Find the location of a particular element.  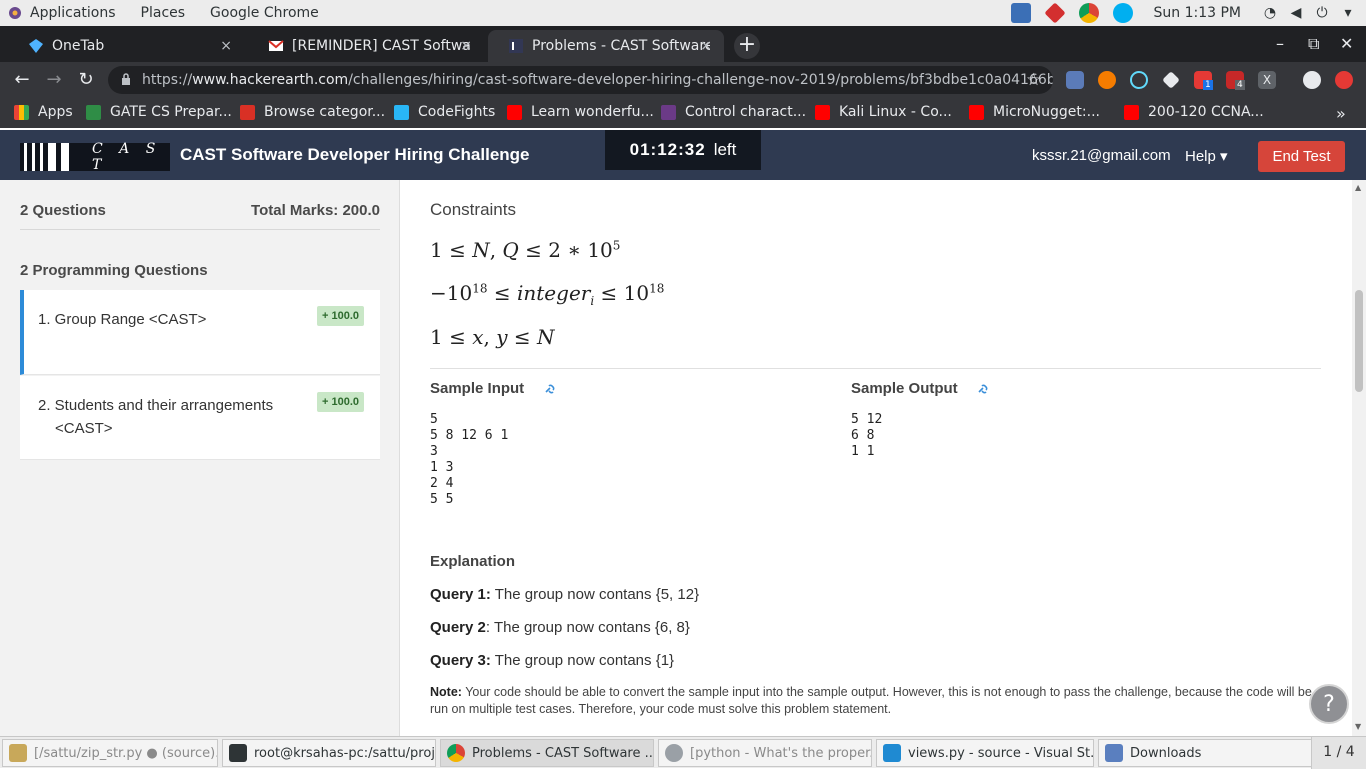

new-tab-button: + is located at coordinates (747, 46).